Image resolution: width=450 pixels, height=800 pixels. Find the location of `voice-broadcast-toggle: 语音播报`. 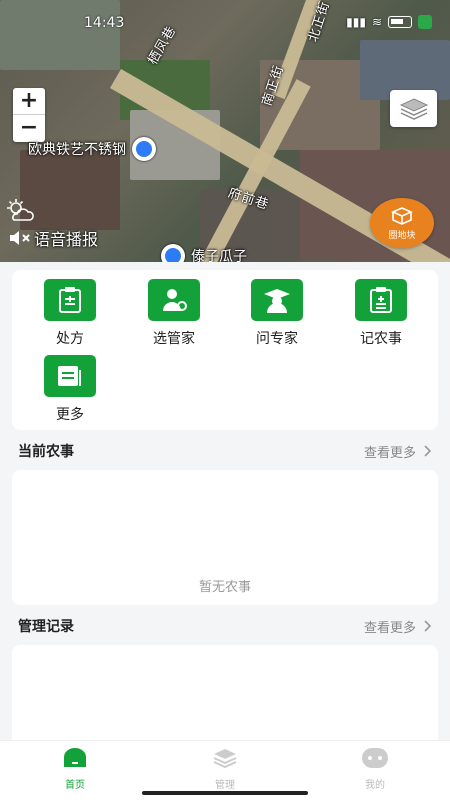

voice-broadcast-toggle: 语音播报 is located at coordinates (53, 238).